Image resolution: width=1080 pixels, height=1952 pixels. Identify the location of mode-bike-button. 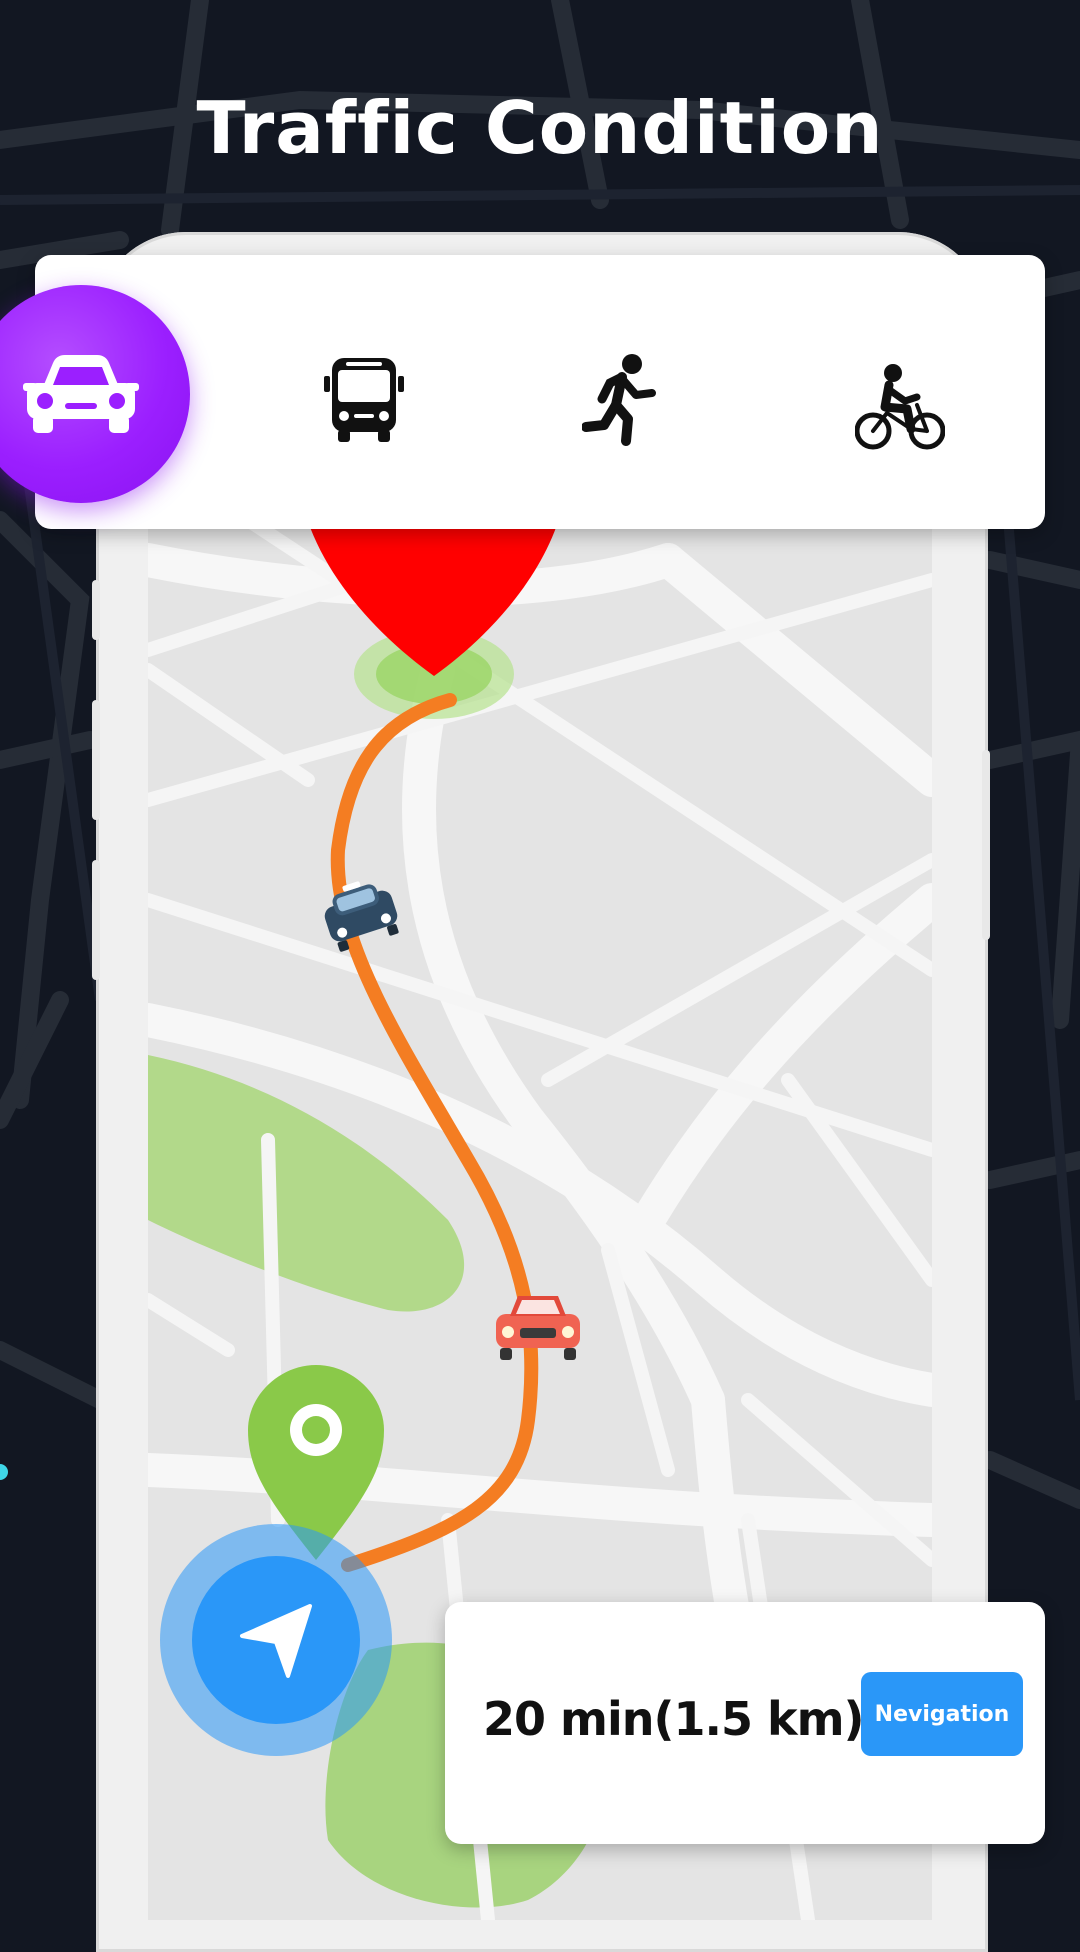
(900, 408).